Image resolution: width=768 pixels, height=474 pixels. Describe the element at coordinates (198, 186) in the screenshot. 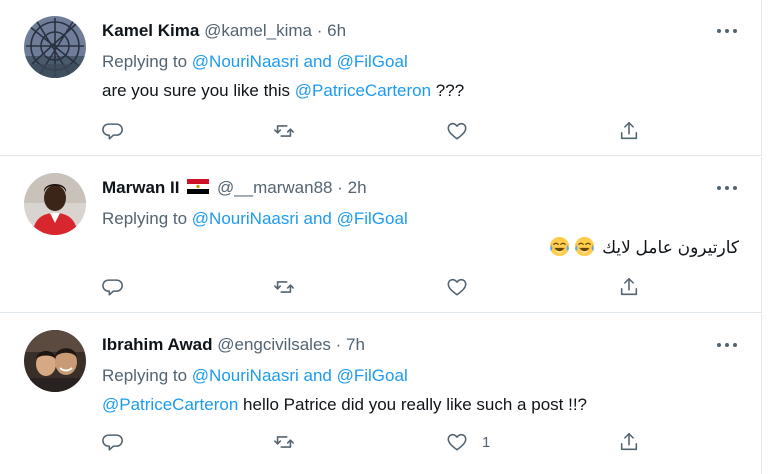

I see `egypt-flag-icon` at that location.